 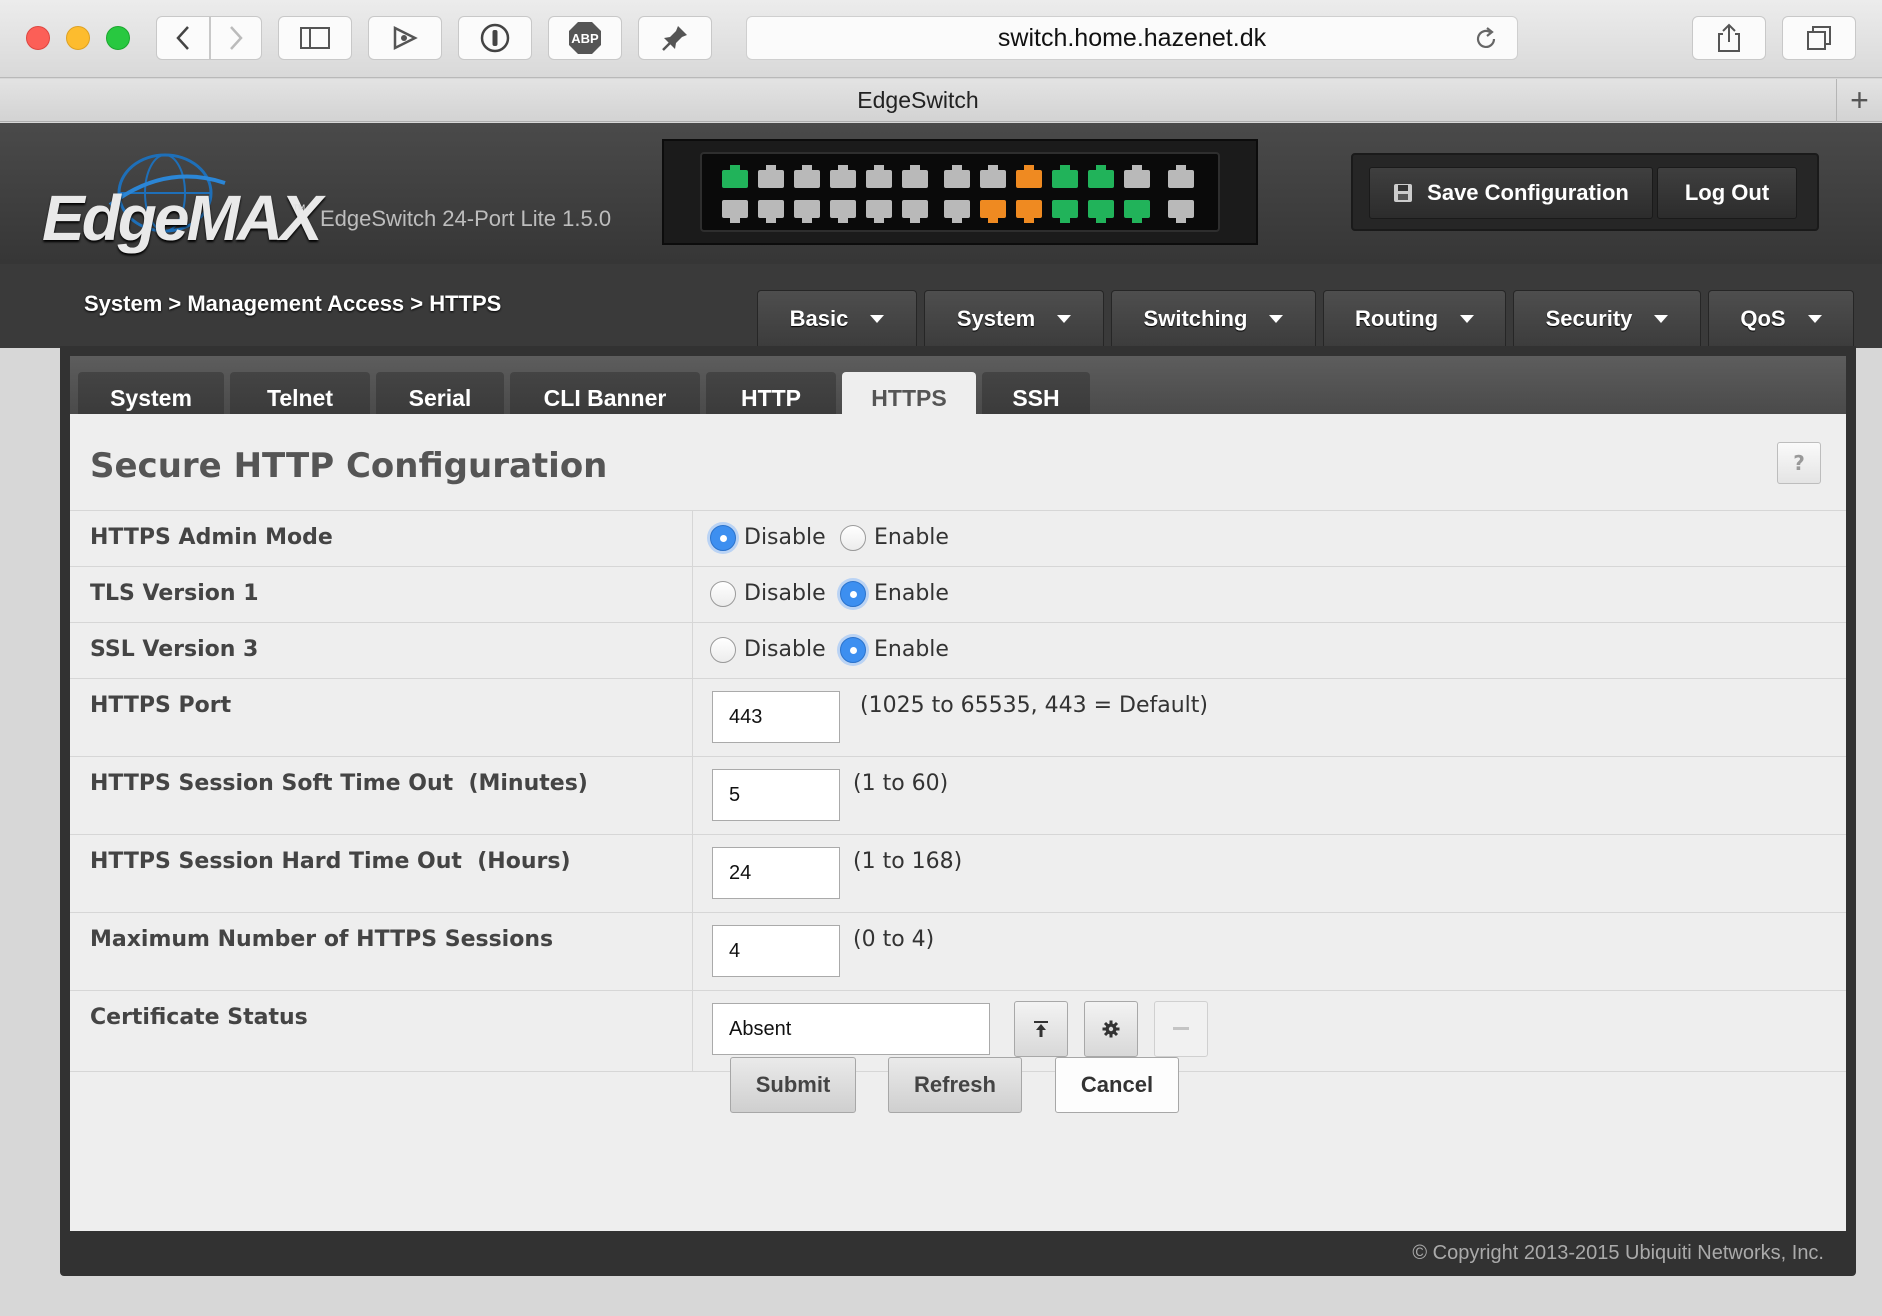 I want to click on menu-qos: QoS, so click(x=1781, y=318).